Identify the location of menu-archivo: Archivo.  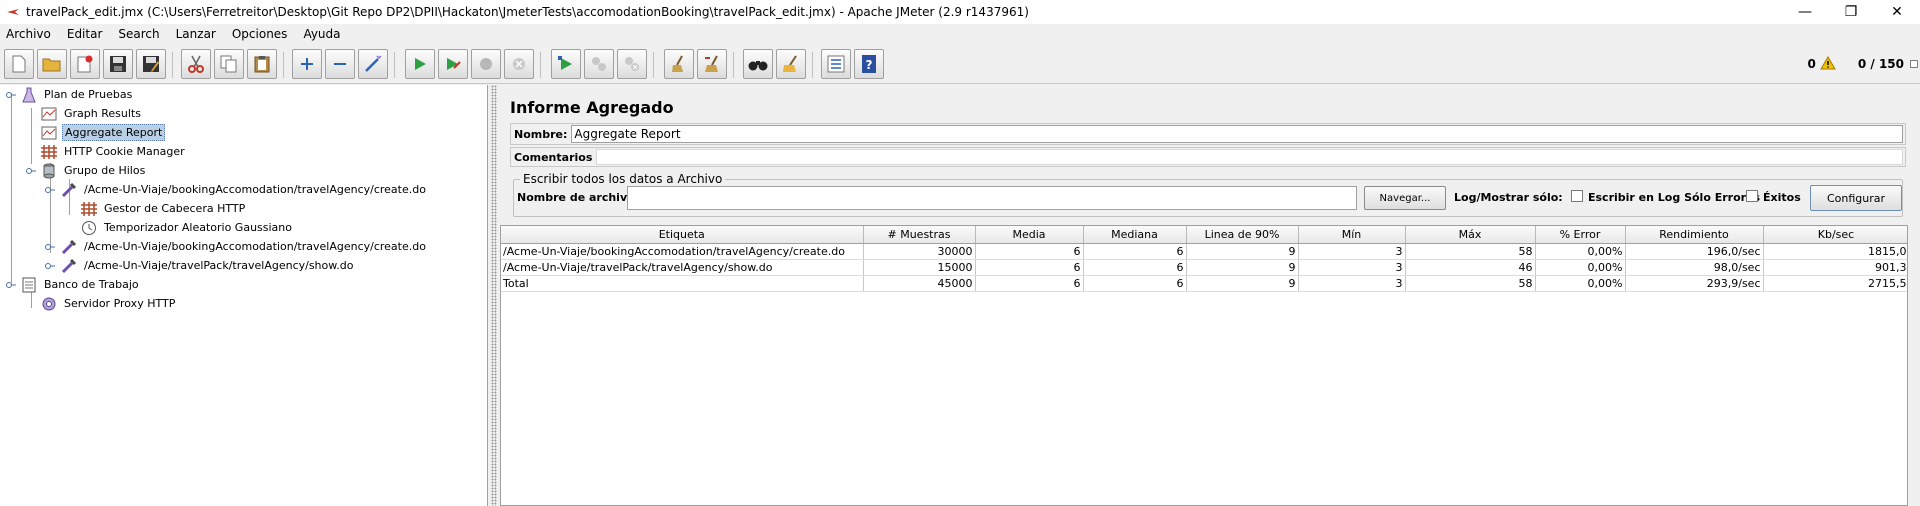
(28, 34).